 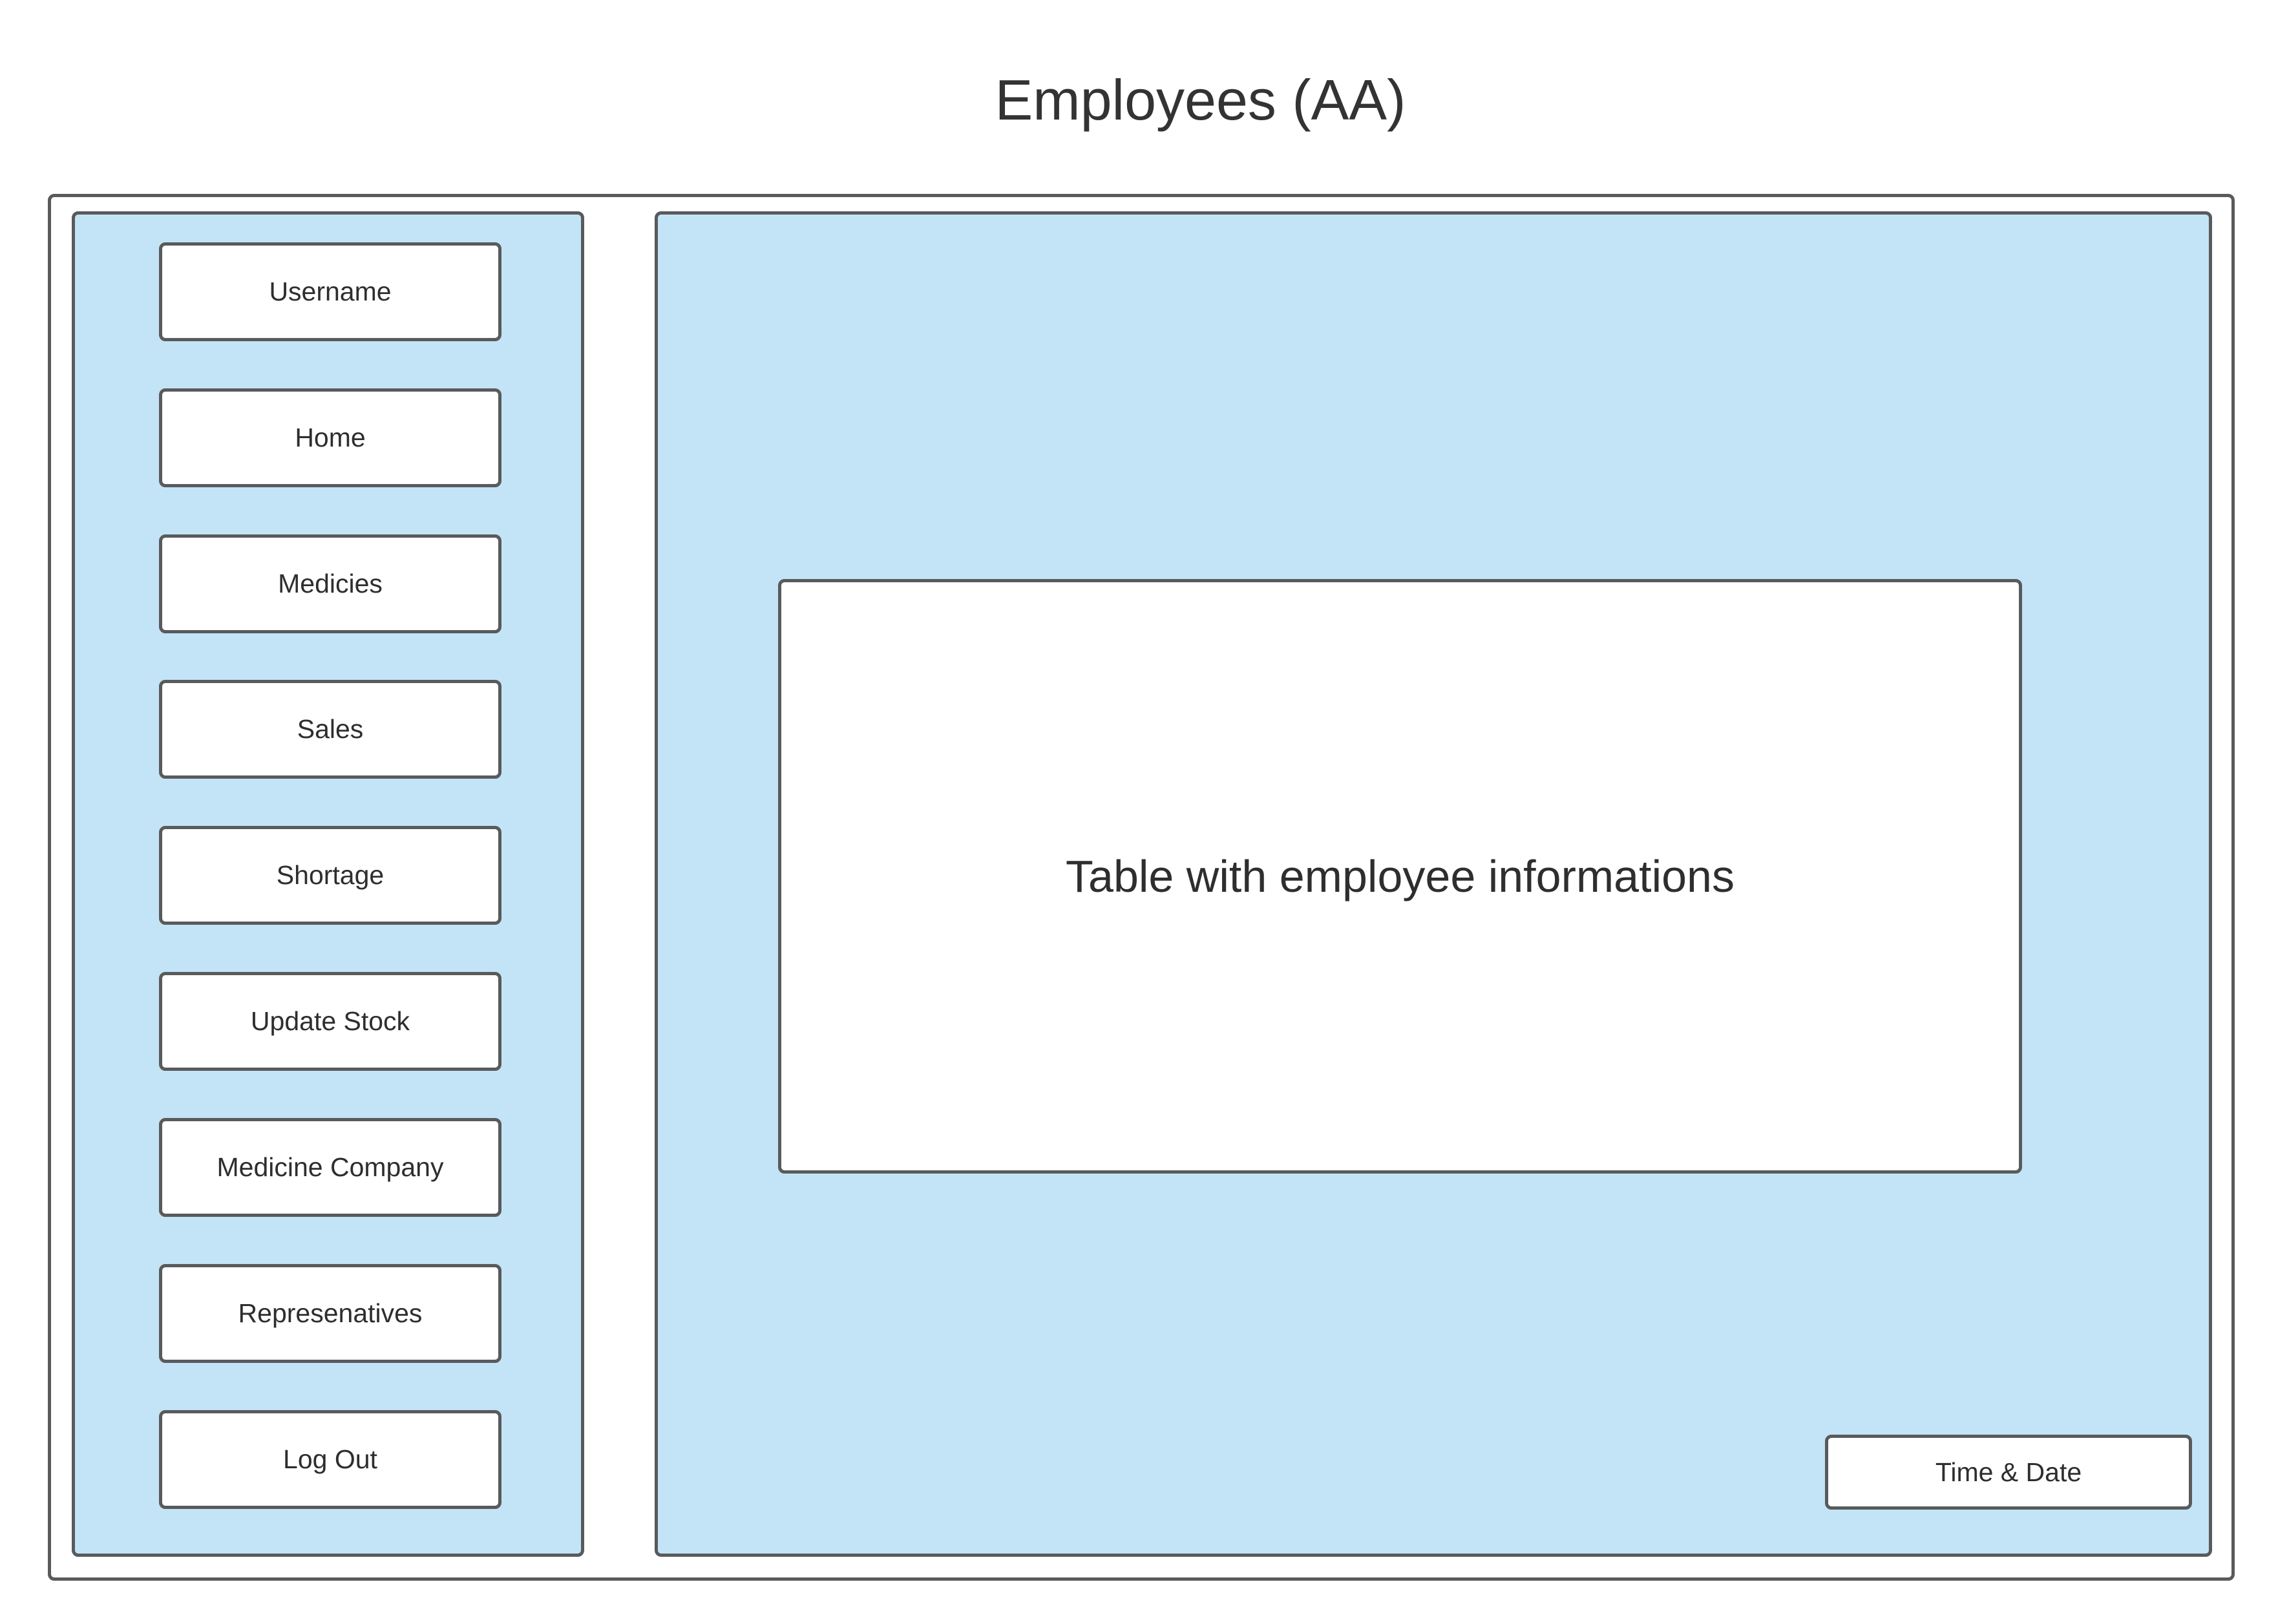 I want to click on sales-button: Sales, so click(x=330, y=729).